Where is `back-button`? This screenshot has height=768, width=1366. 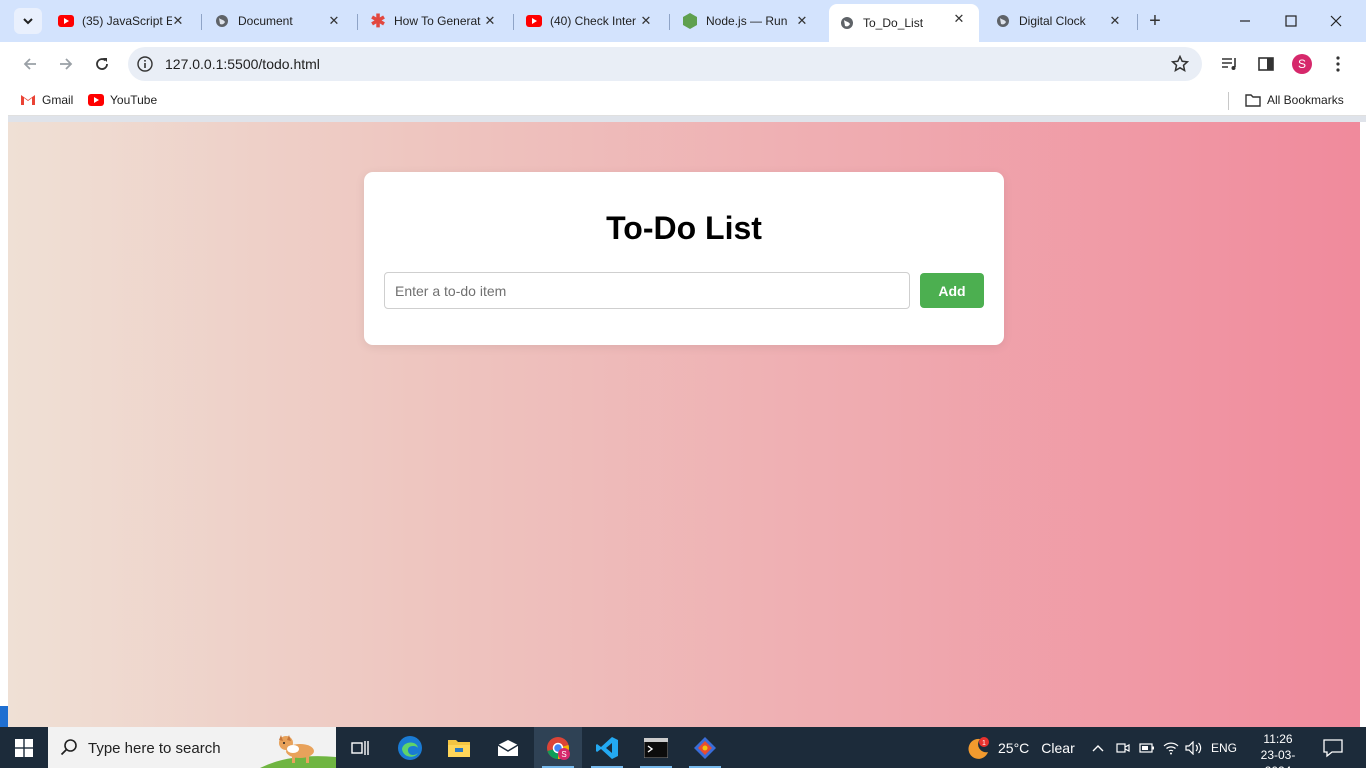 back-button is located at coordinates (30, 64).